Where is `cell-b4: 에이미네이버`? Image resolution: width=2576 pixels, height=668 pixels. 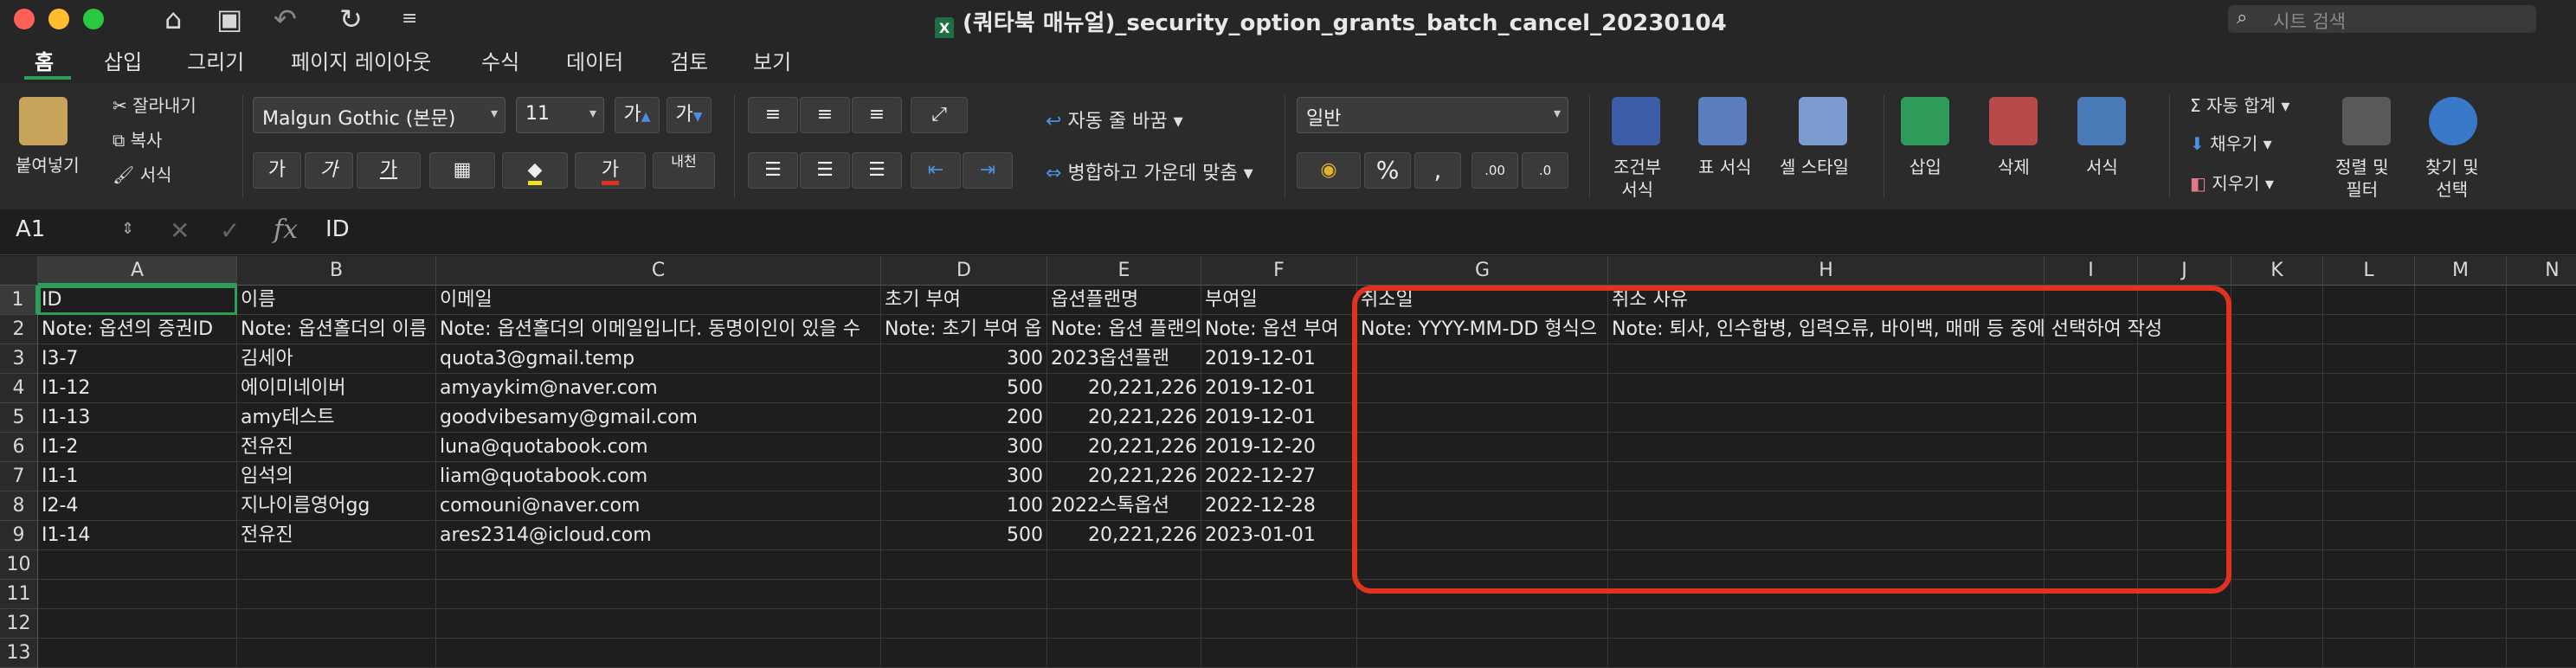
cell-b4: 에이미네이버 is located at coordinates (336, 388).